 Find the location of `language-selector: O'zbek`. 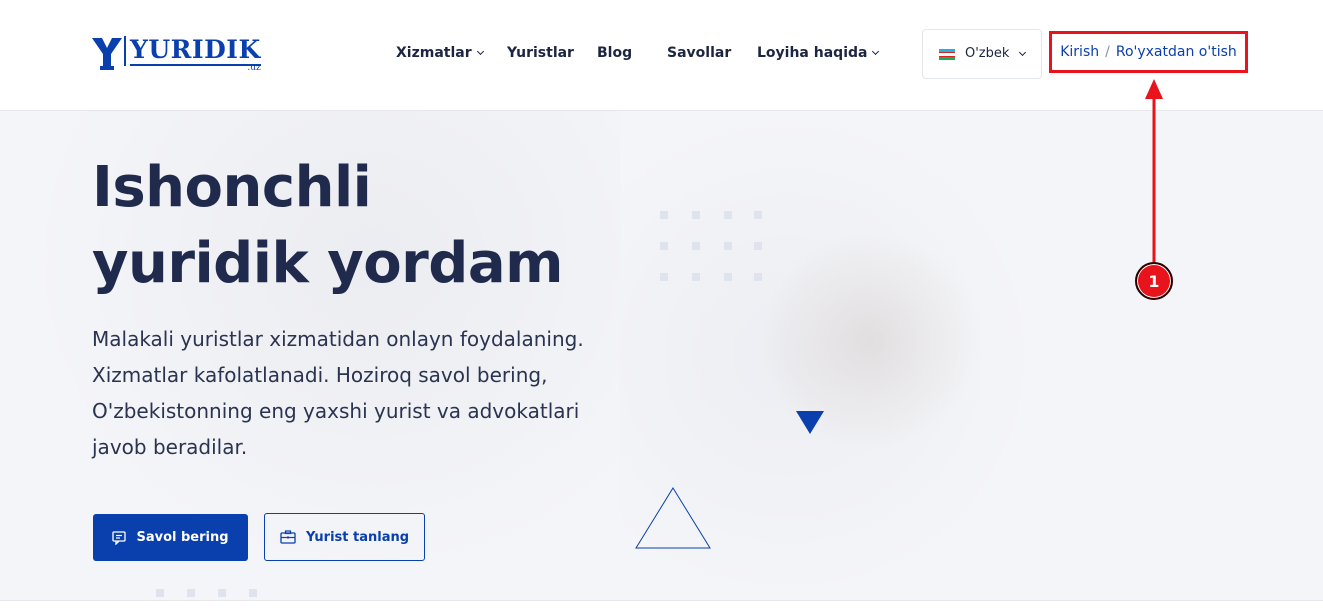

language-selector: O'zbek is located at coordinates (982, 54).